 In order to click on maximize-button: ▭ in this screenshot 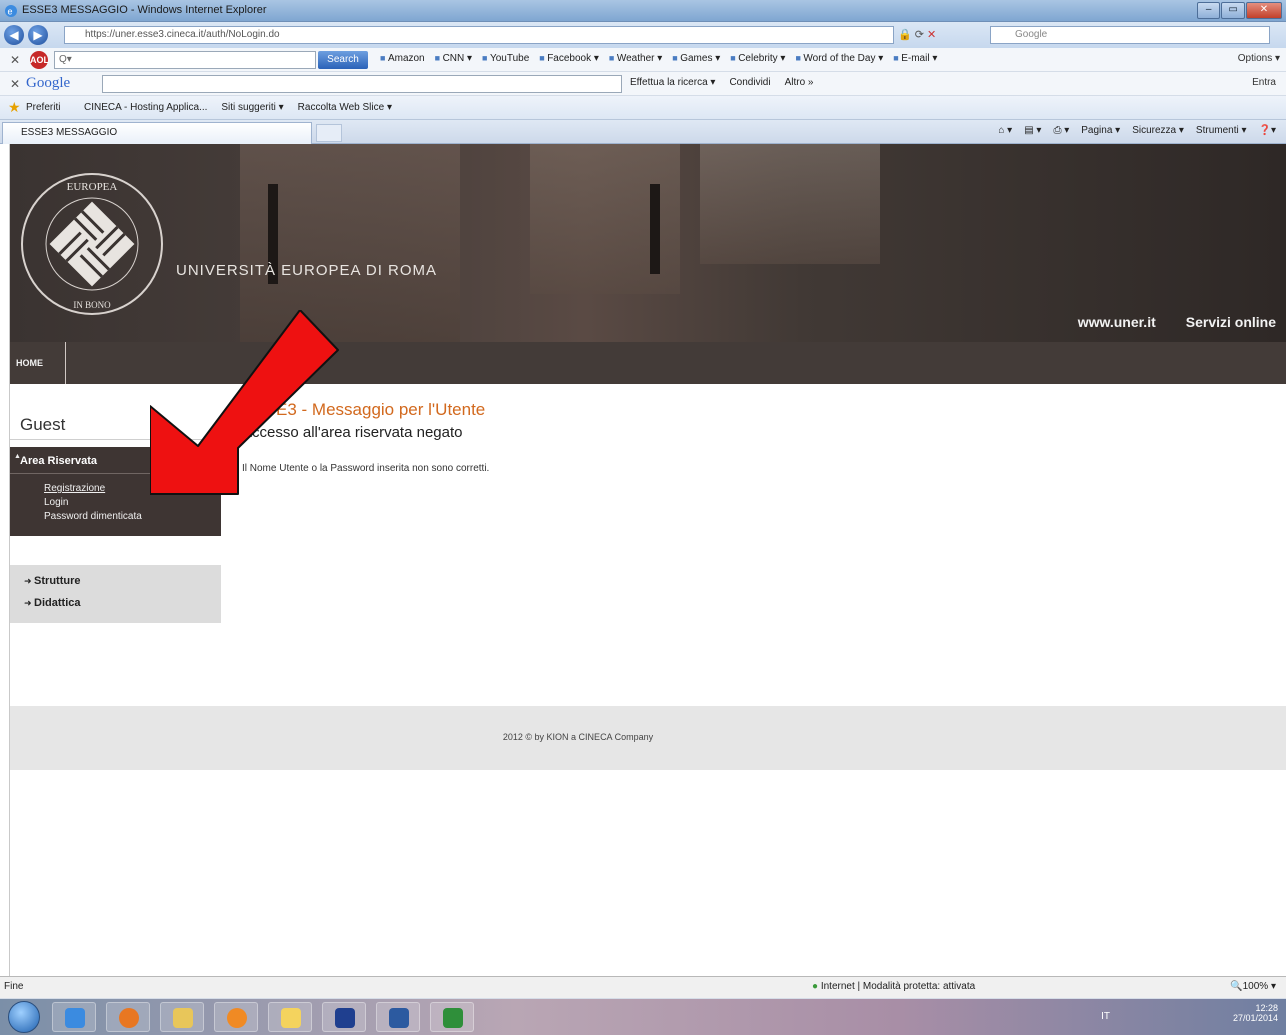, I will do `click(1233, 10)`.